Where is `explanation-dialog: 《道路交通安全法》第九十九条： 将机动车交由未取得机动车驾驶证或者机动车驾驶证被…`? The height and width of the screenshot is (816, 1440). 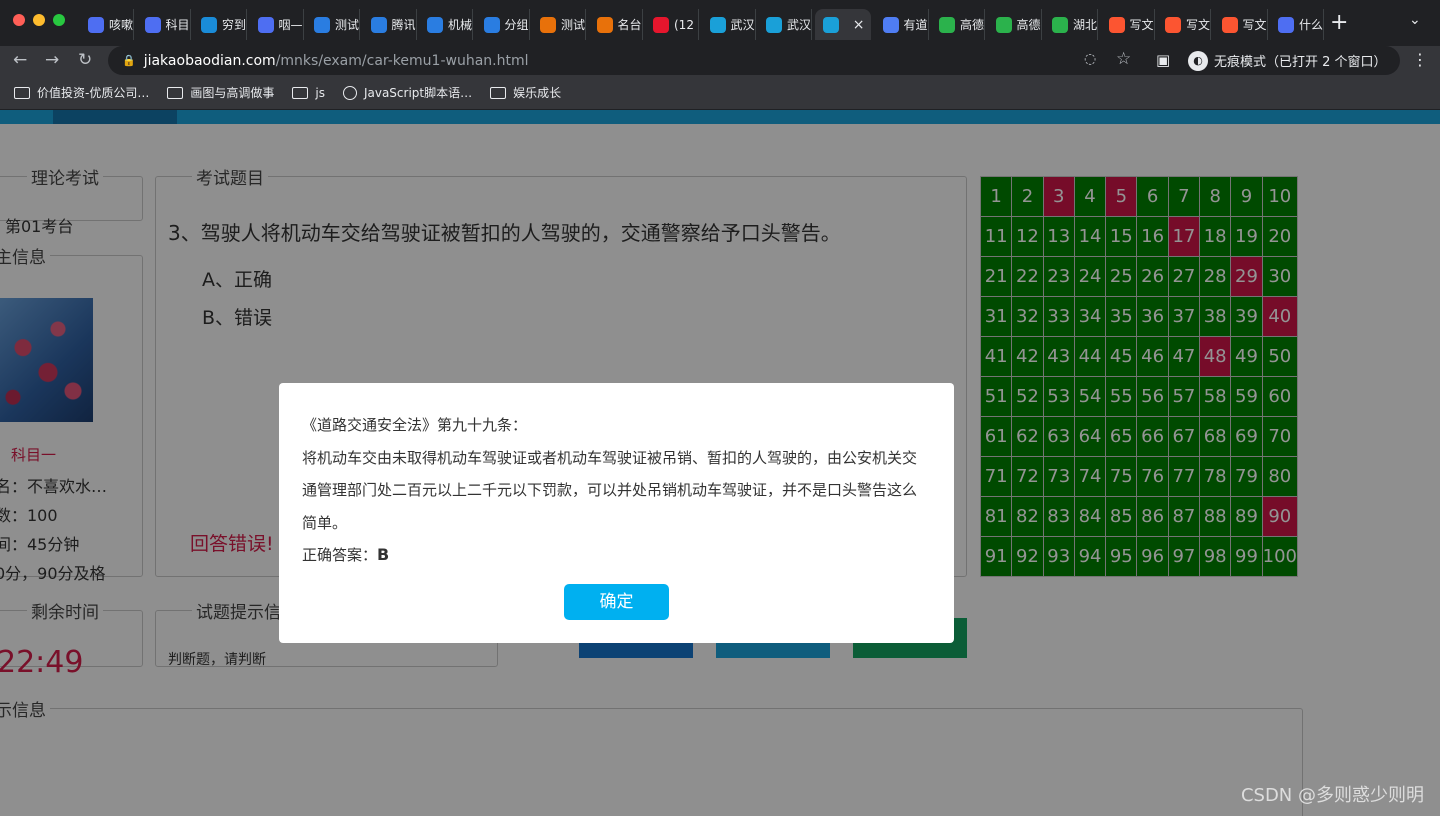
explanation-dialog: 《道路交通安全法》第九十九条： 将机动车交由未取得机动车驾驶证或者机动车驾驶证被… is located at coordinates (616, 513).